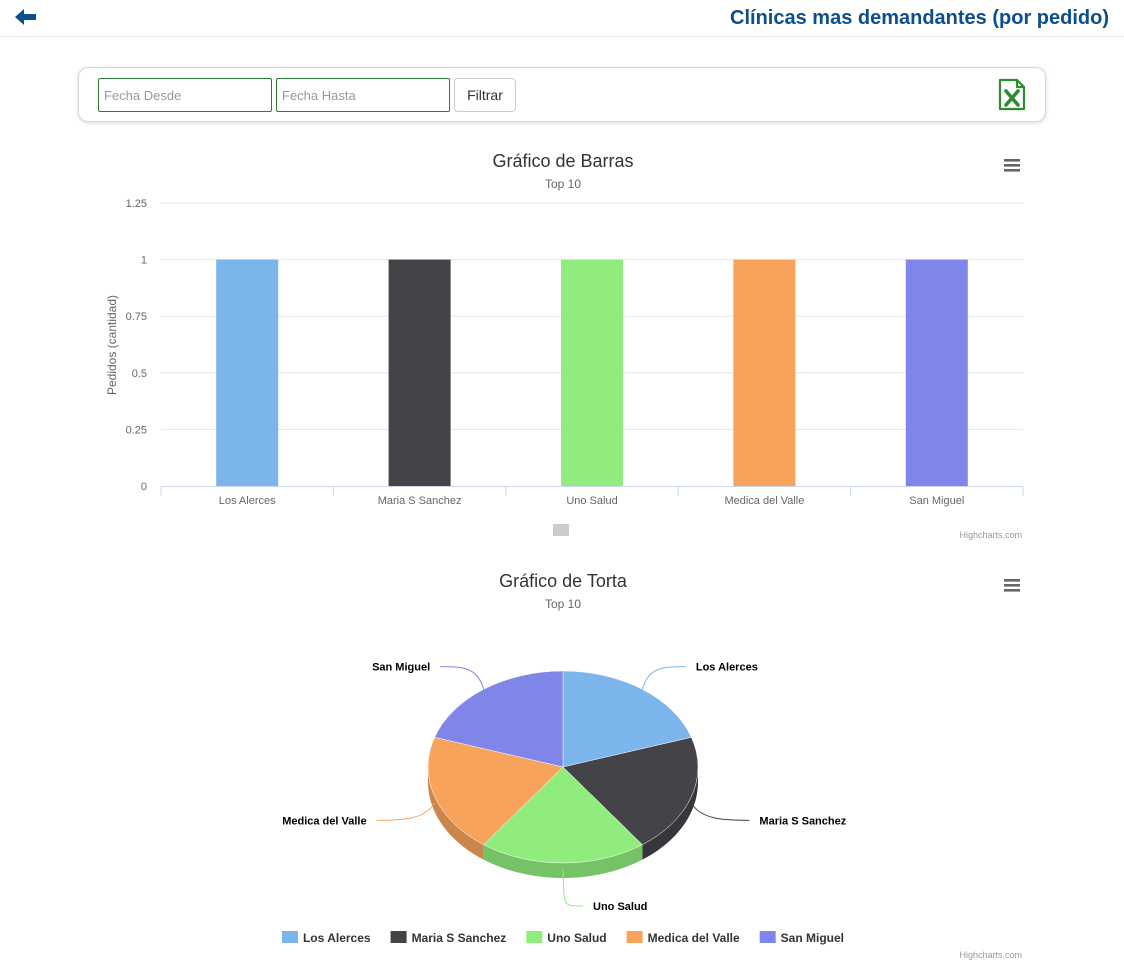 This screenshot has height=963, width=1124. I want to click on y-tick-label: 0.5, so click(139, 374).